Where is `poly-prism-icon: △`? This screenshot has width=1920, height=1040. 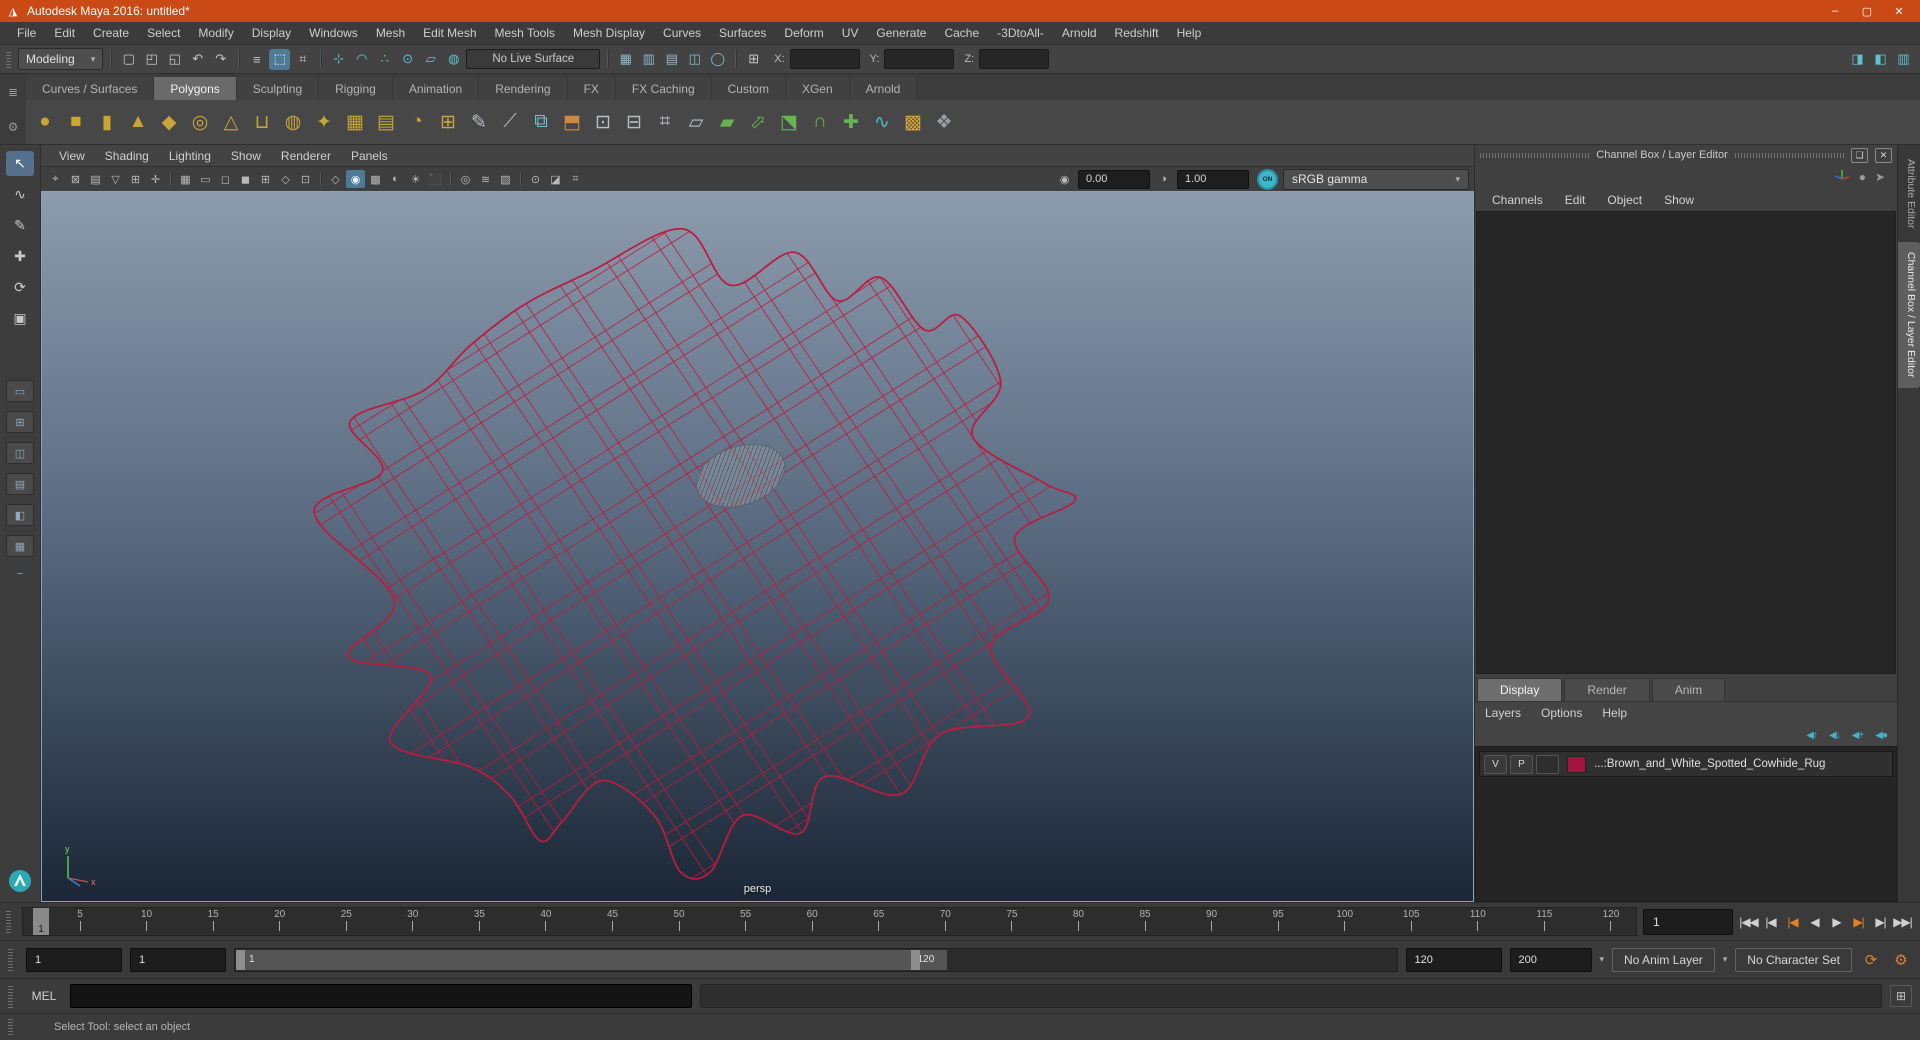
poly-prism-icon: △ is located at coordinates (231, 122).